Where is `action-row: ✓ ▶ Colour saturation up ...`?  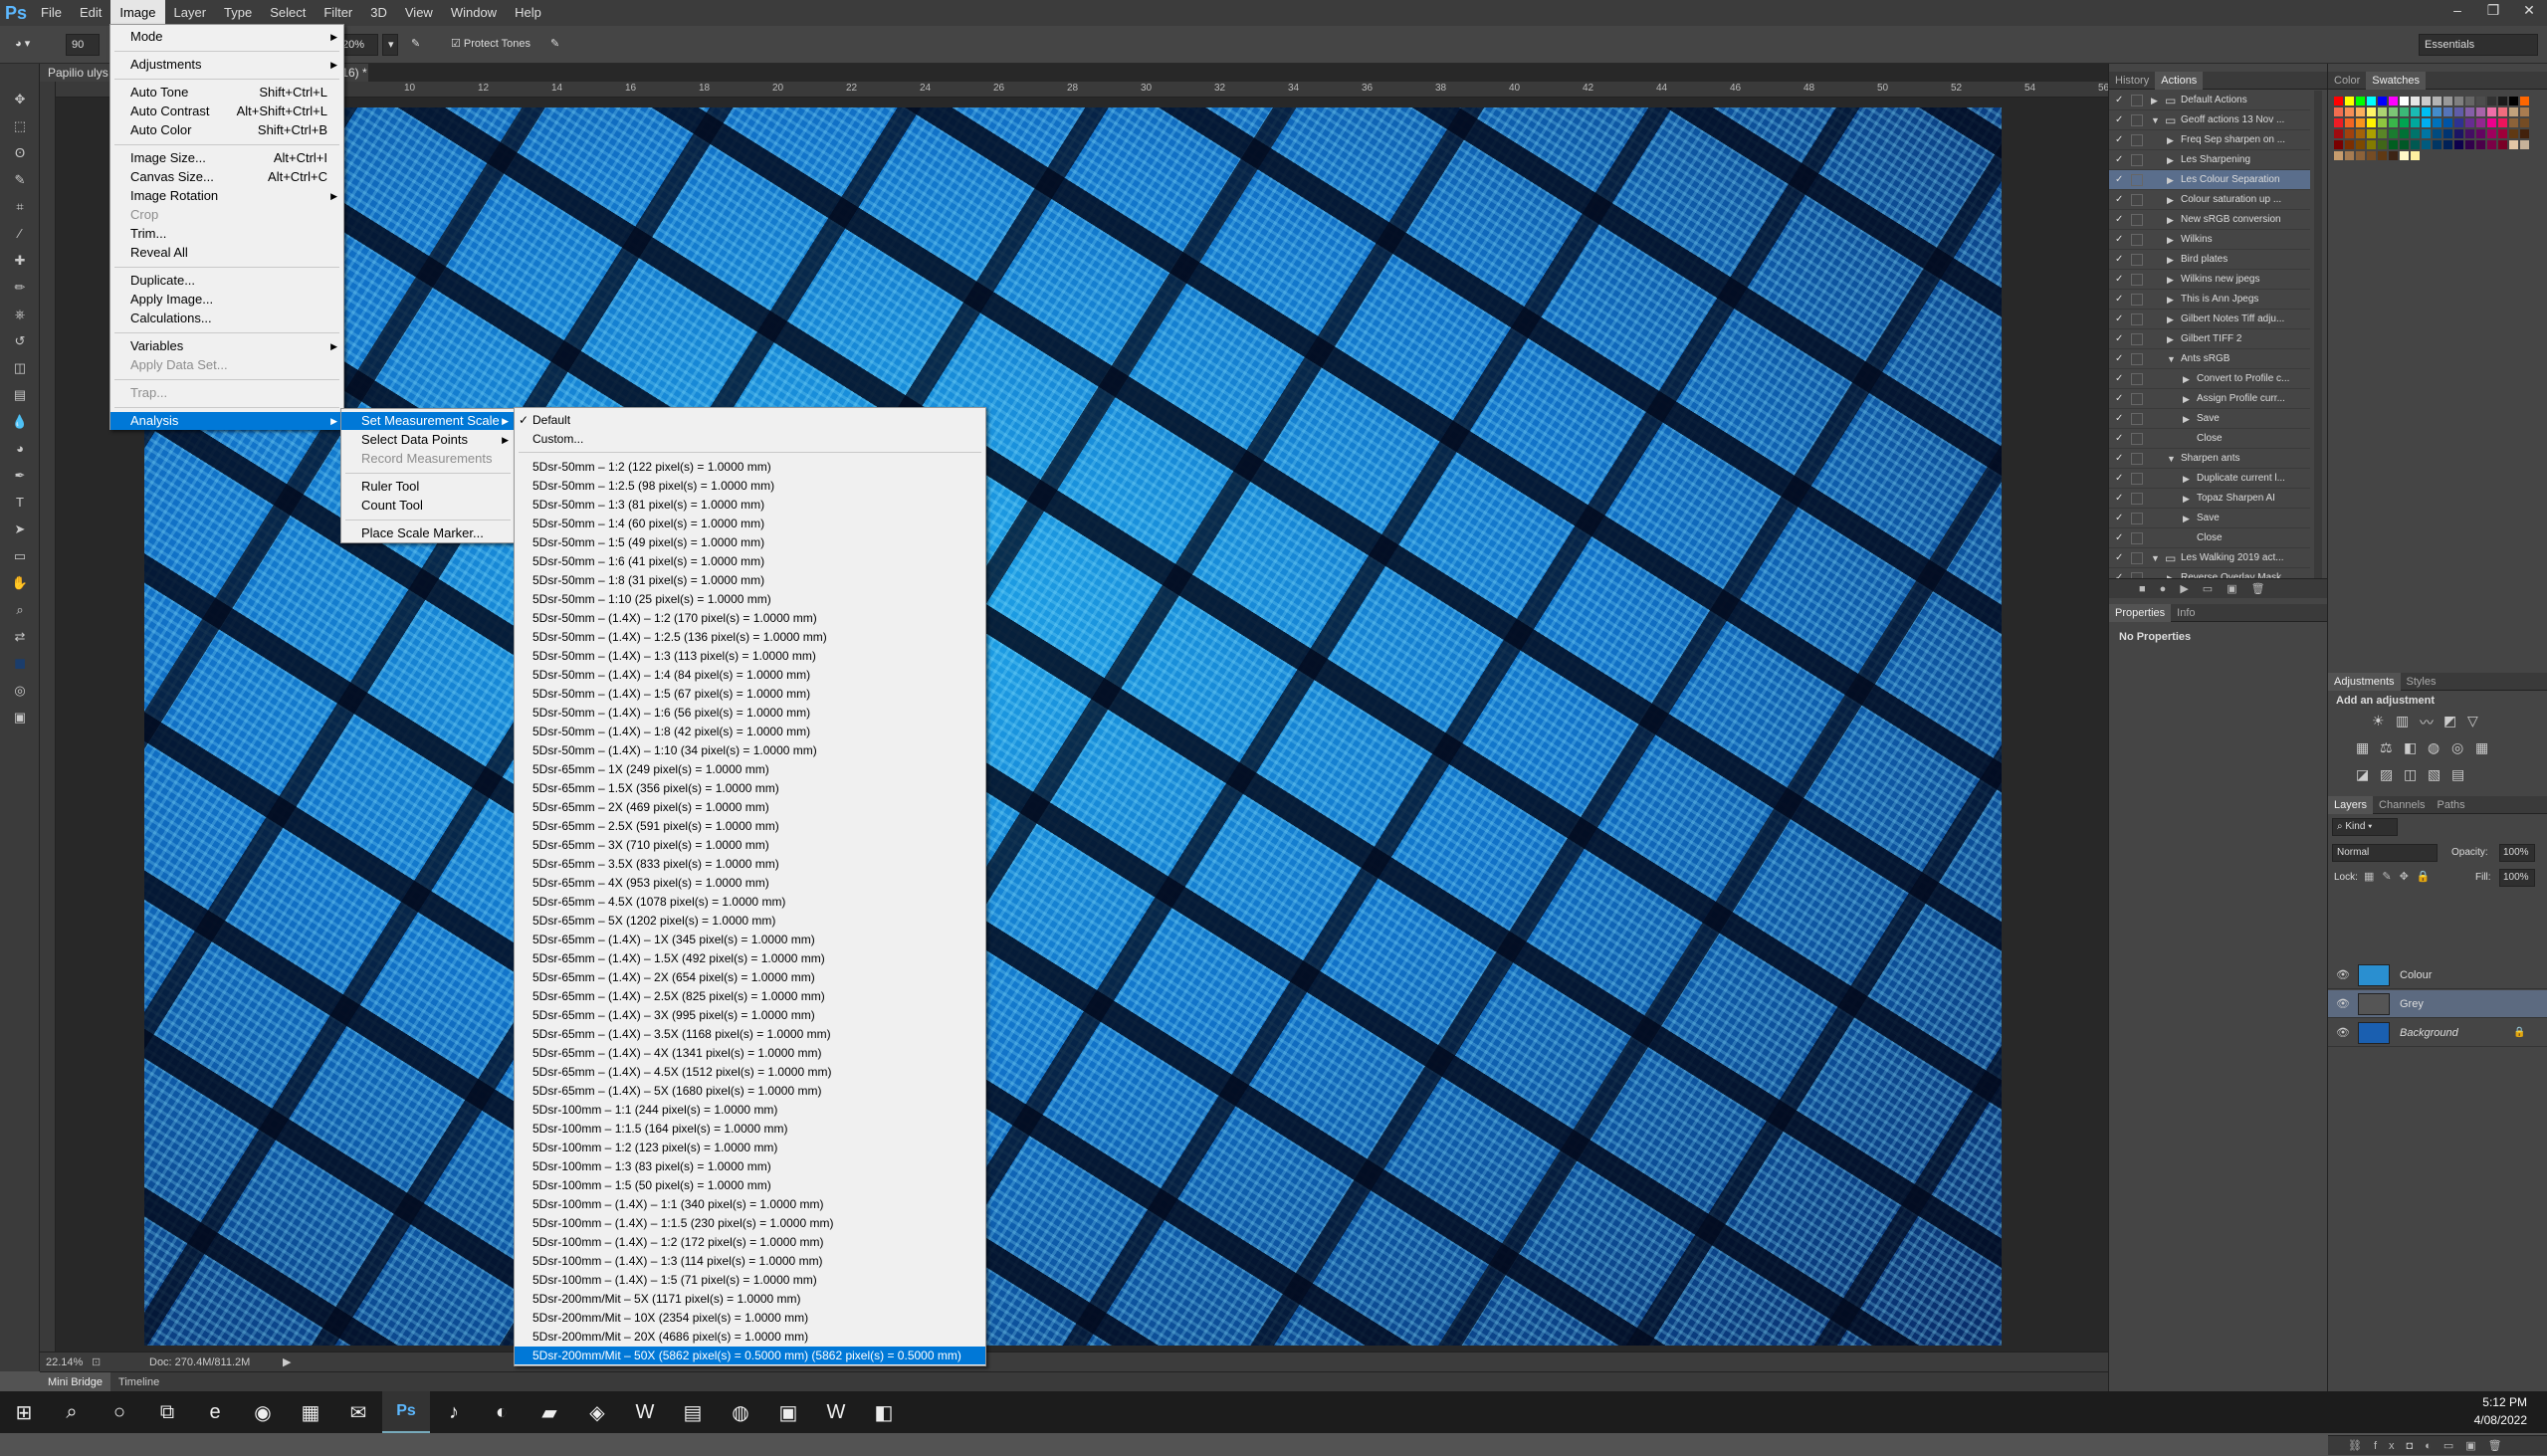 action-row: ✓ ▶ Colour saturation up ... is located at coordinates (2209, 200).